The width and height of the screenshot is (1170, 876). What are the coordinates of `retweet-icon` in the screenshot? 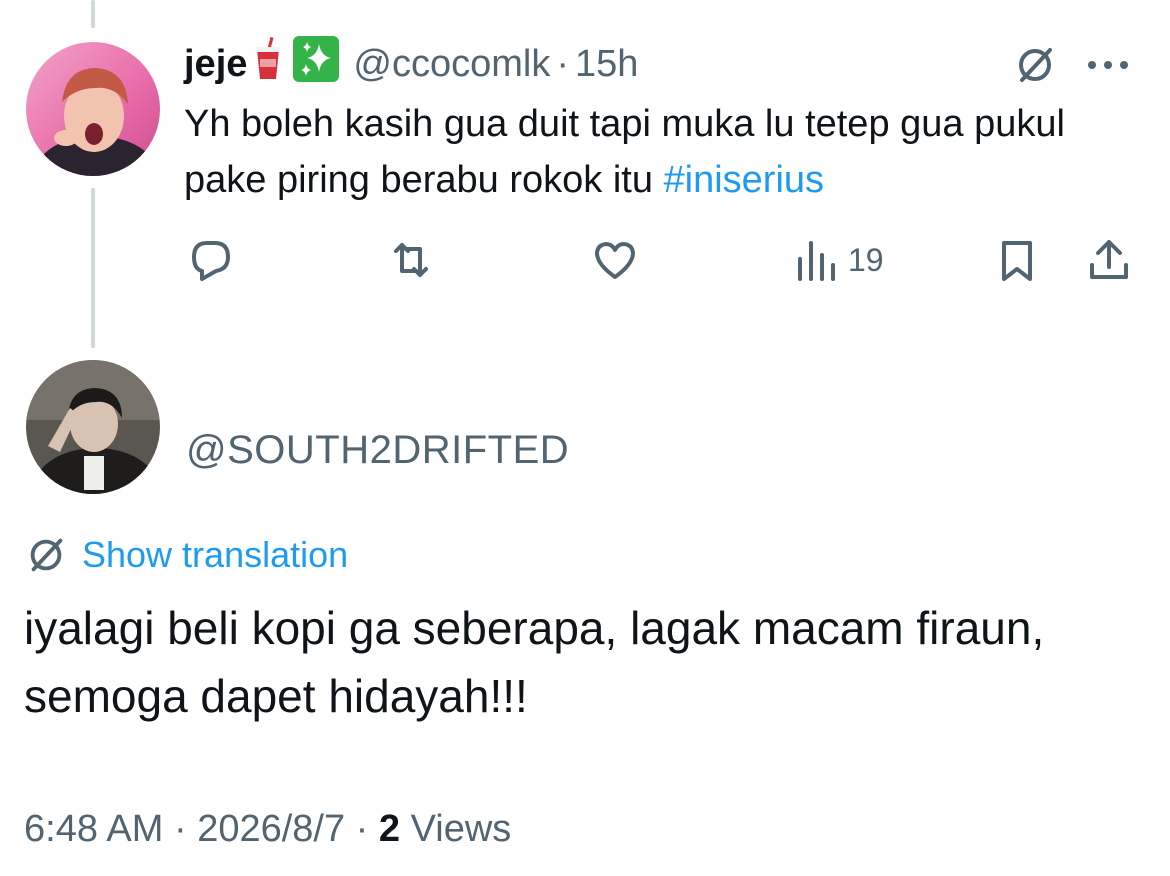 It's located at (411, 260).